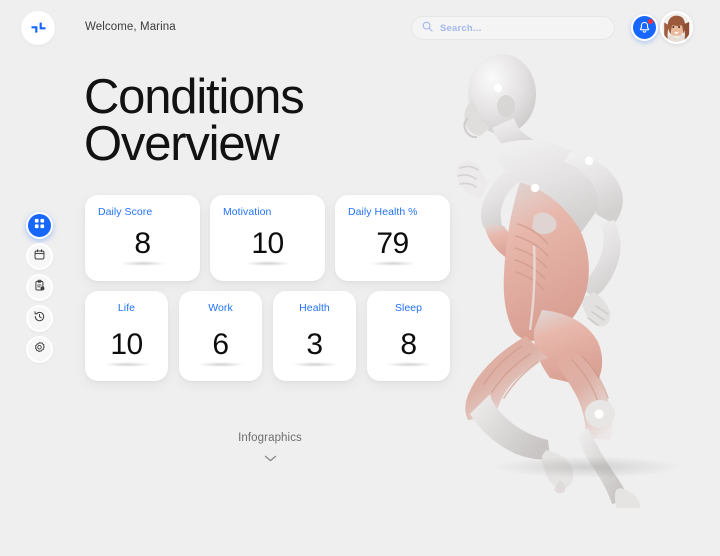 This screenshot has height=556, width=720. I want to click on metric-card-work: Work 6, so click(220, 336).